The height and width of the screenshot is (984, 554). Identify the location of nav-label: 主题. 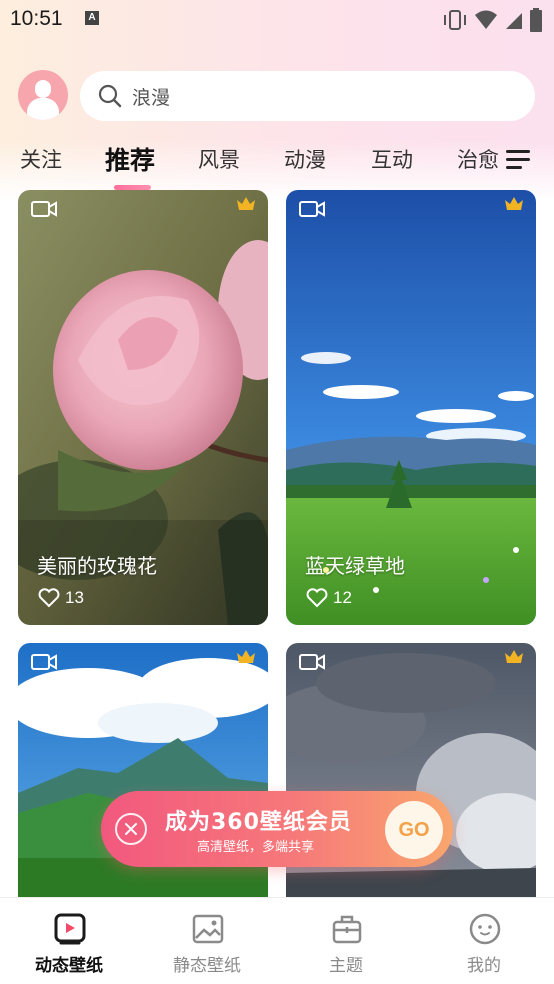
(346, 966).